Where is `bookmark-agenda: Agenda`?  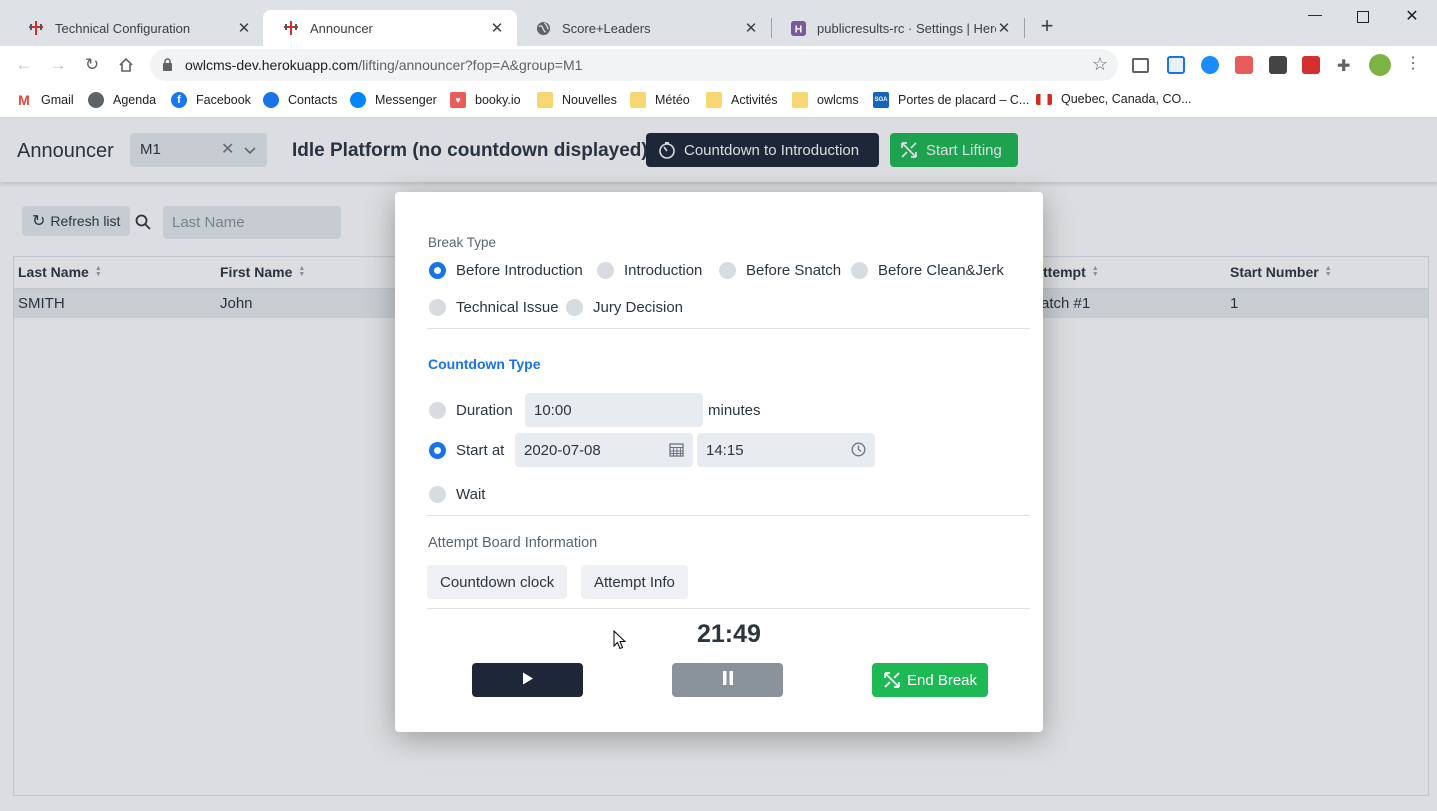 bookmark-agenda: Agenda is located at coordinates (122, 100).